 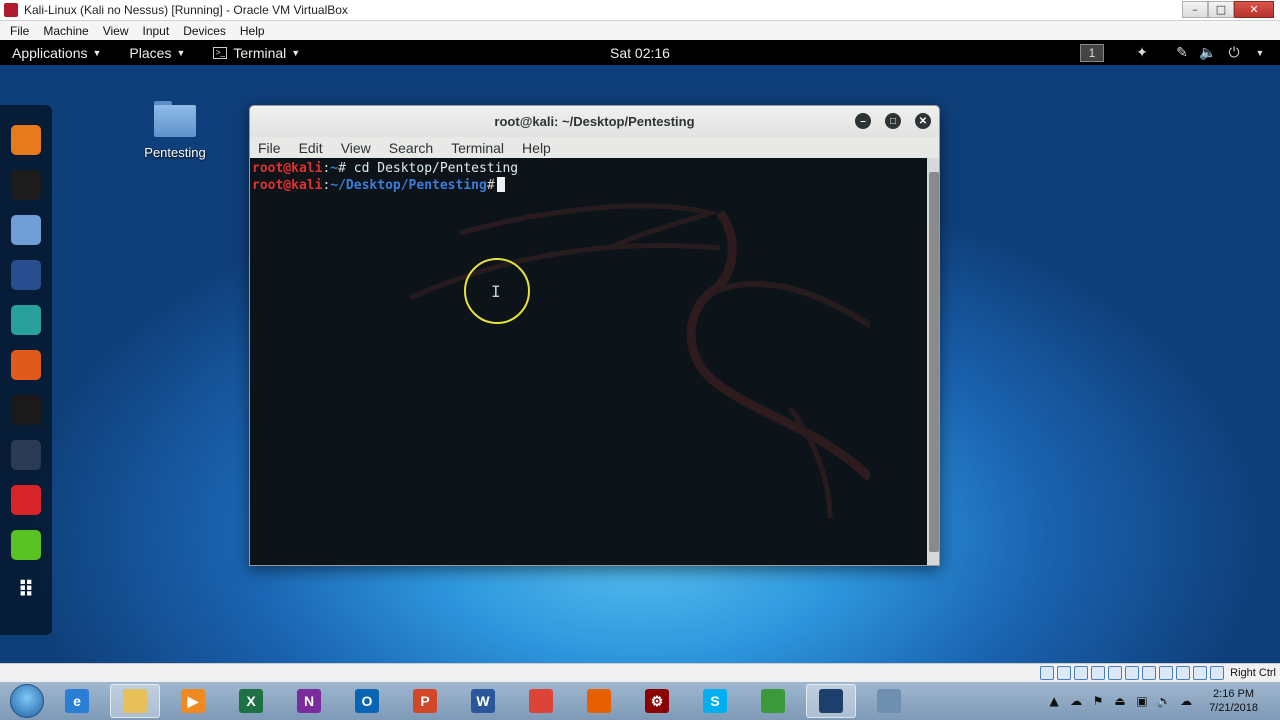 What do you see at coordinates (477, 148) in the screenshot?
I see `term-menu-terminal: Terminal` at bounding box center [477, 148].